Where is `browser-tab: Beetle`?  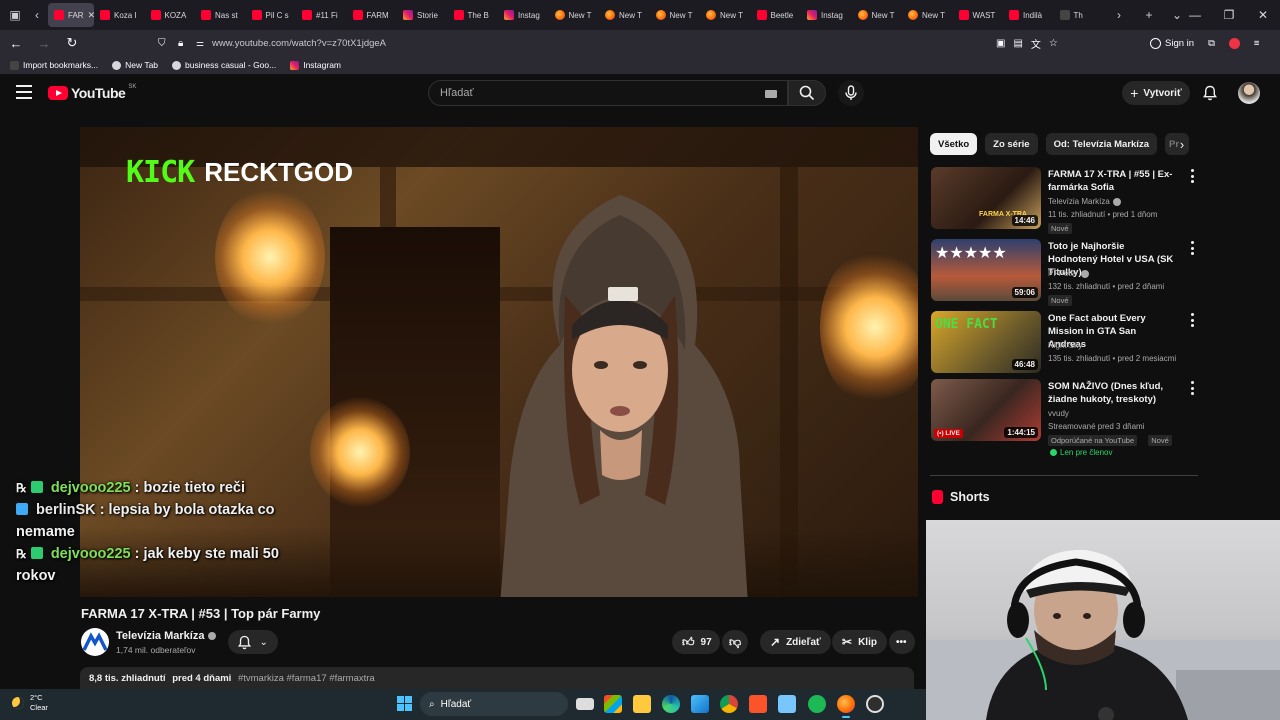
browser-tab: Beetle is located at coordinates (776, 15).